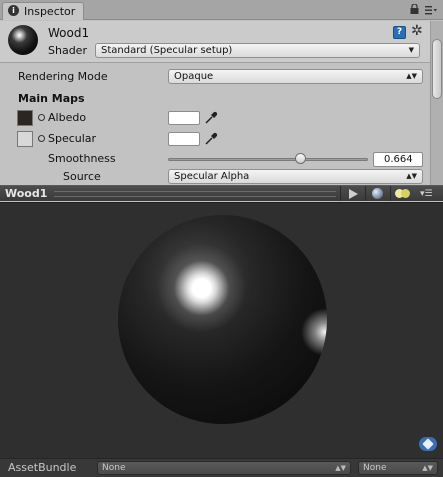 This screenshot has height=477, width=443. I want to click on asset-bundle-name-dropdown: None ▲▼, so click(224, 468).